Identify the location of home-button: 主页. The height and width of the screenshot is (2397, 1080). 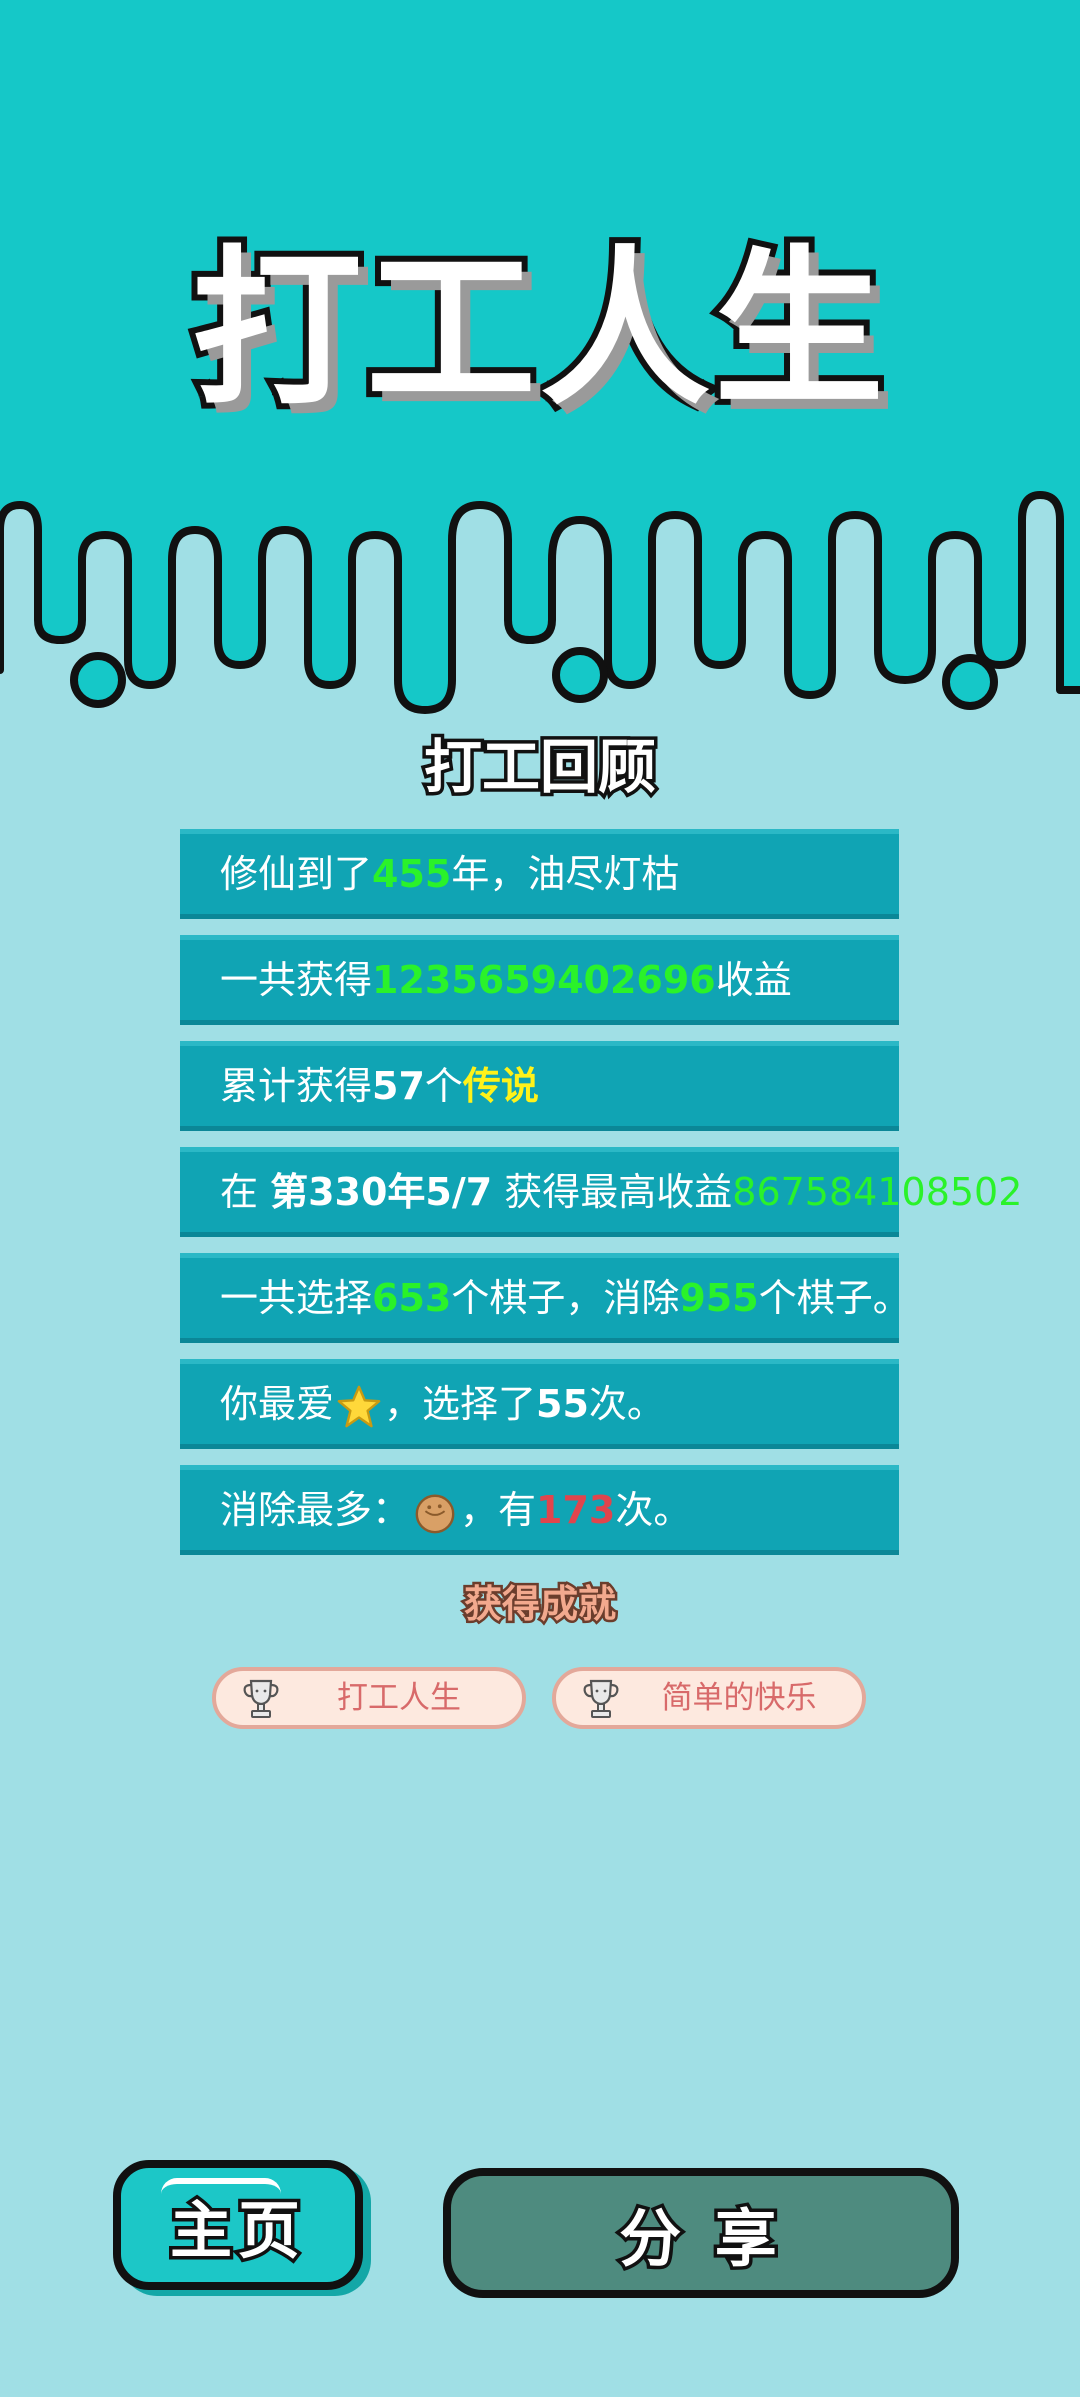
(238, 2225).